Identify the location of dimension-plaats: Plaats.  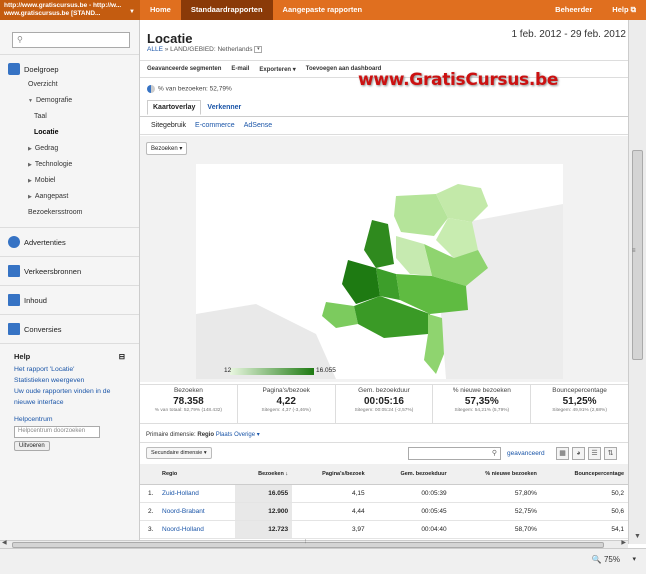
(224, 435).